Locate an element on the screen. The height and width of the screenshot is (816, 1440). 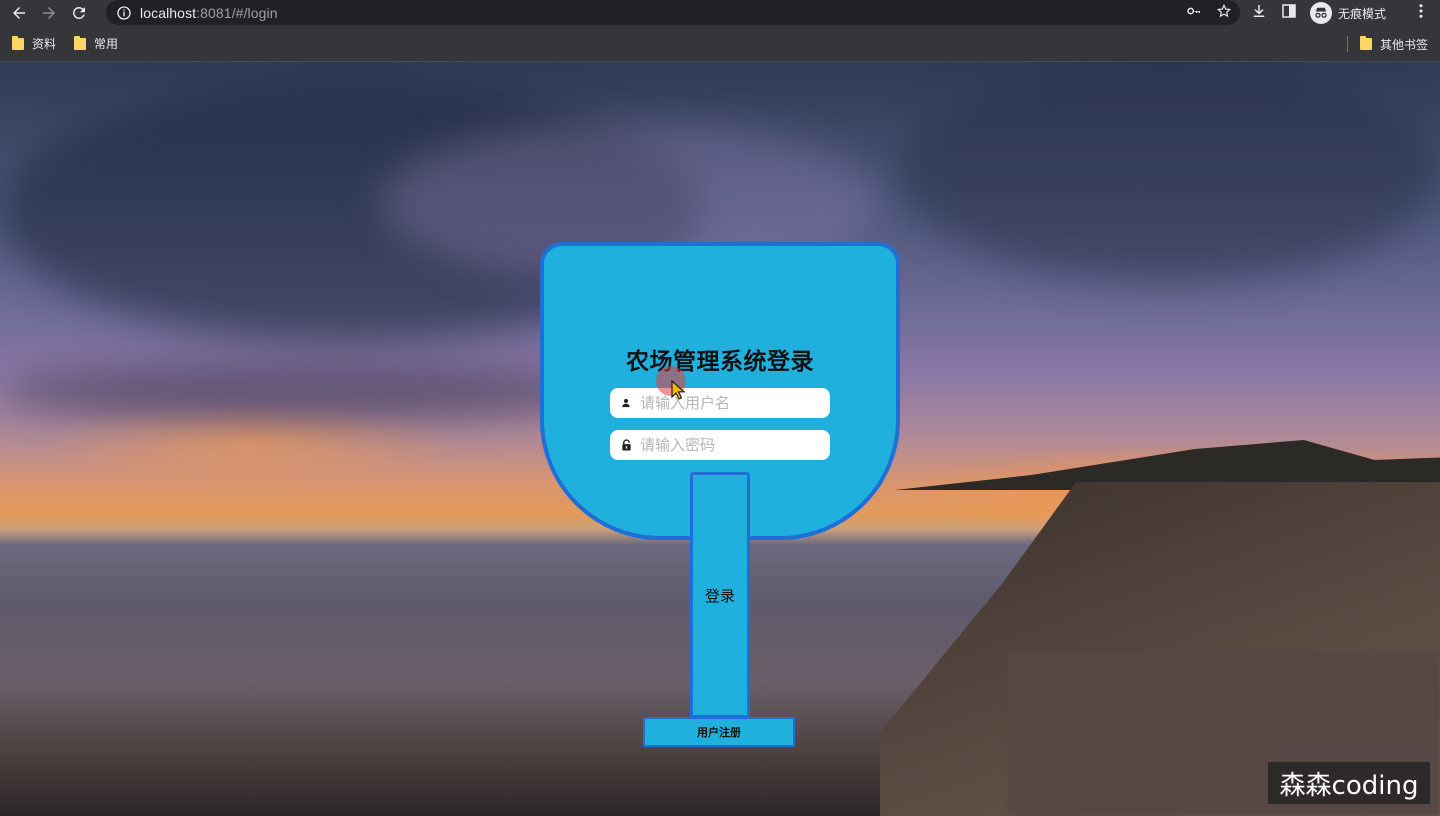
user-icon is located at coordinates (626, 403).